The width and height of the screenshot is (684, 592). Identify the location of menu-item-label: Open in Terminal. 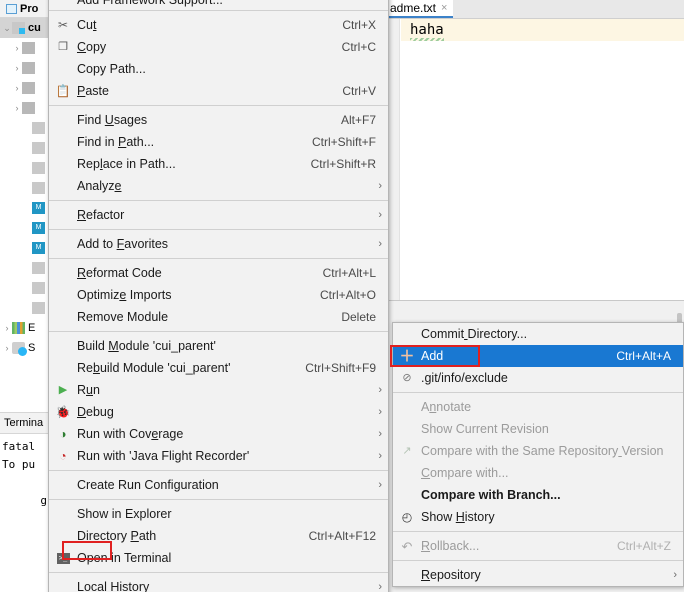
(124, 558).